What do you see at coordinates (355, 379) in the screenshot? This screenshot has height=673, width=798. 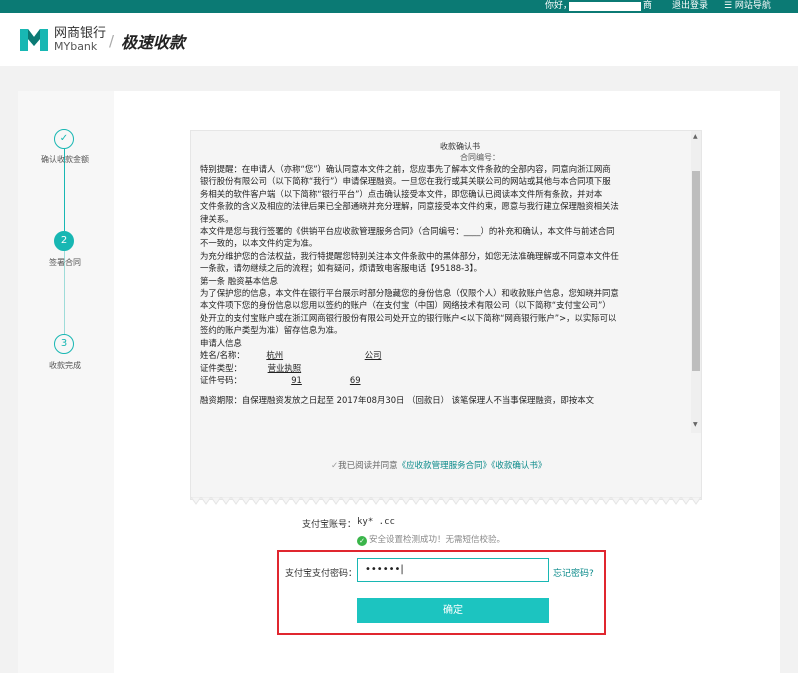 I see `field-tail: 69` at bounding box center [355, 379].